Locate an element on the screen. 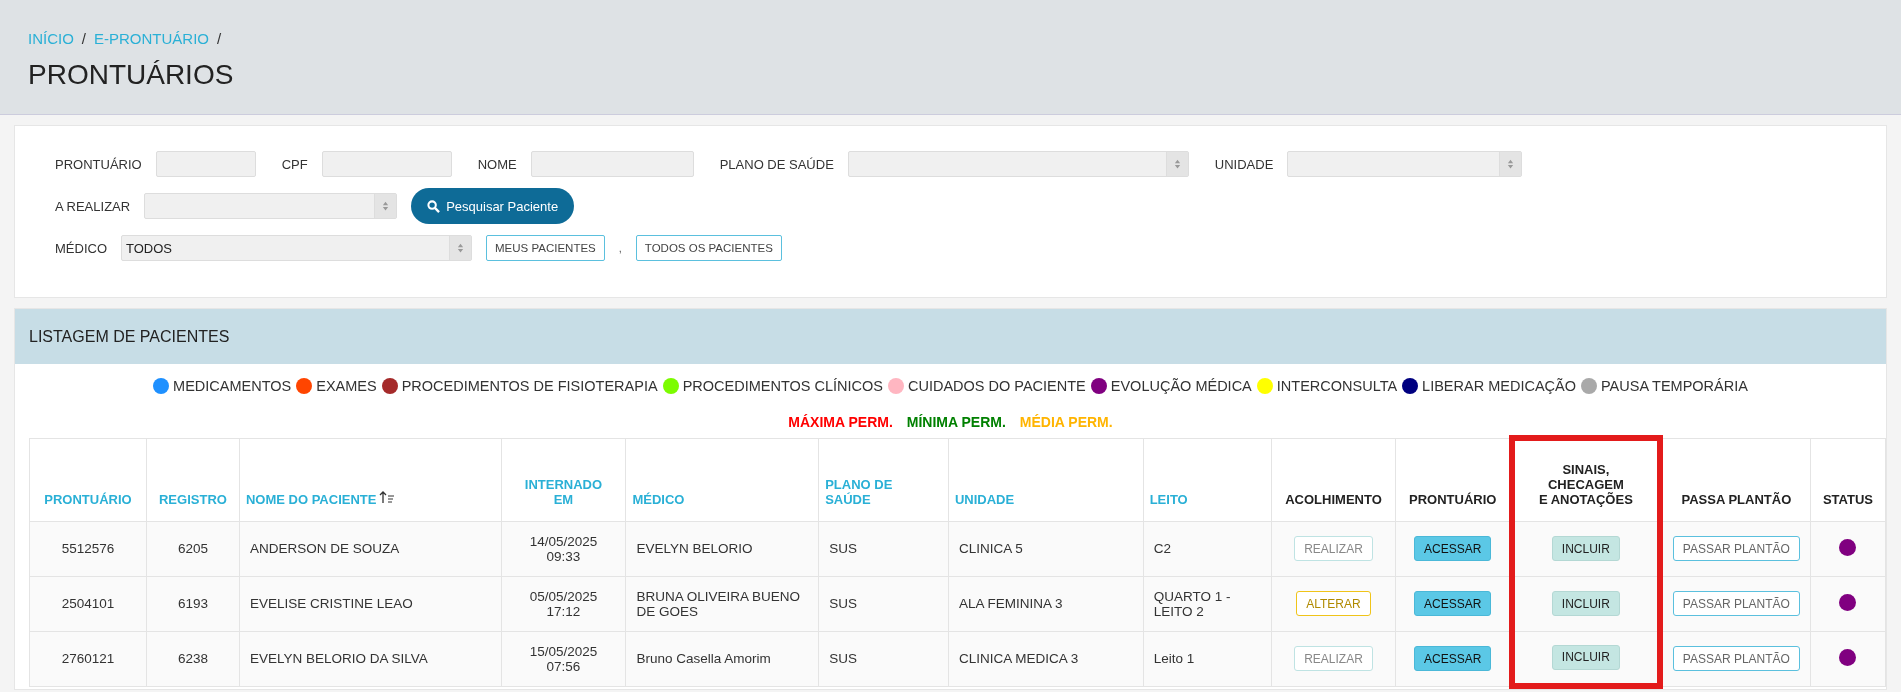 Image resolution: width=1901 pixels, height=692 pixels. select-field: TODOS is located at coordinates (296, 248).